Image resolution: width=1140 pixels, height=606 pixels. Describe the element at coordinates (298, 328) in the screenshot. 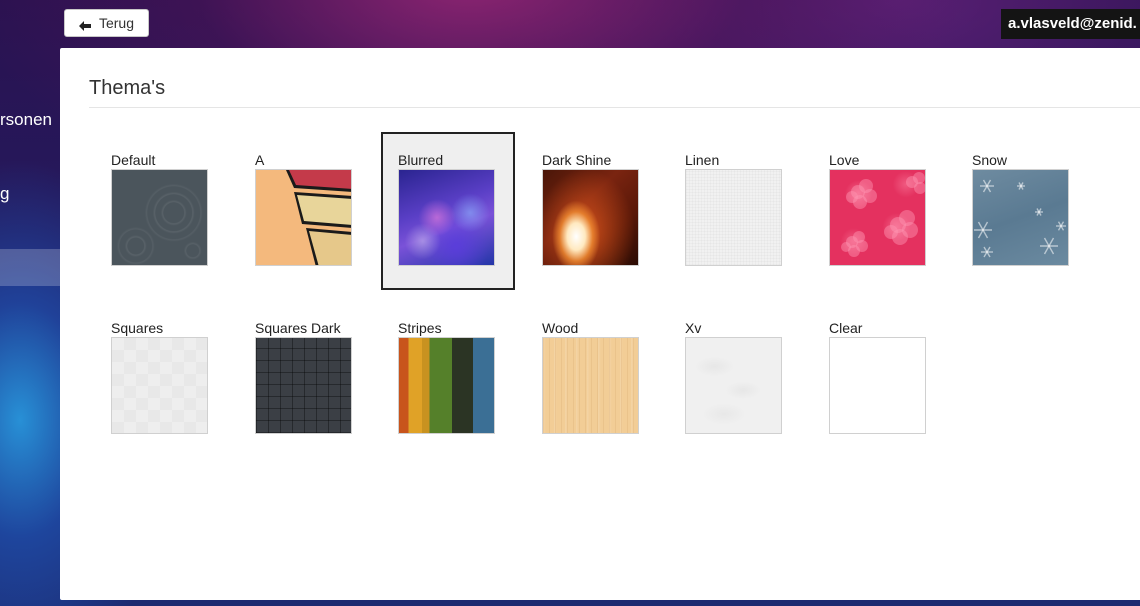

I see `theme-label: Squares Dark` at that location.